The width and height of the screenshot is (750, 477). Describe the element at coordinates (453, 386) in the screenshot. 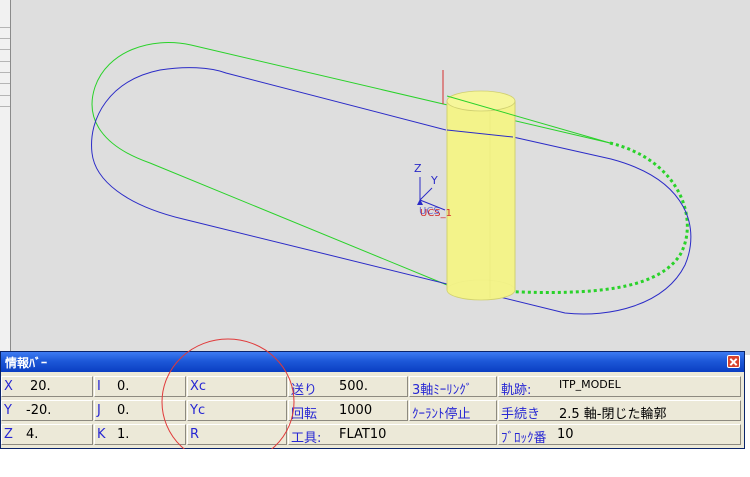

I see `machining-mode-status: 3軸ﾐｰﾘﾝｸﾞ` at that location.